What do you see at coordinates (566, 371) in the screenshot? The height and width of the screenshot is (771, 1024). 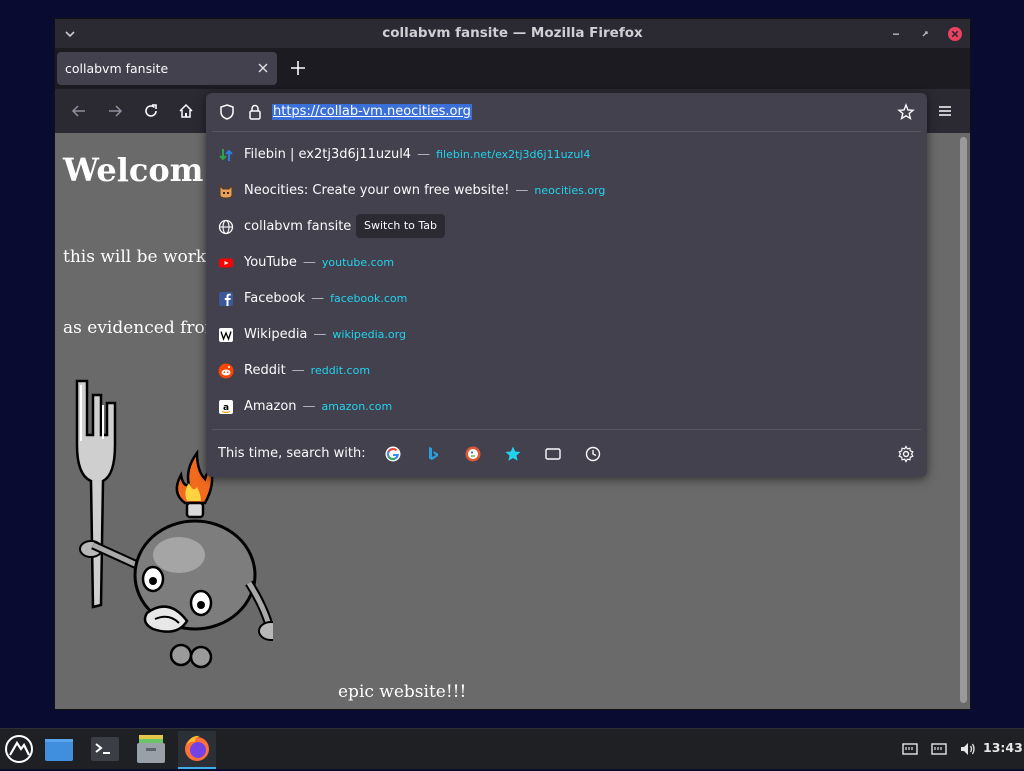 I see `suggestion-reddit: Reddit — reddit.com` at bounding box center [566, 371].